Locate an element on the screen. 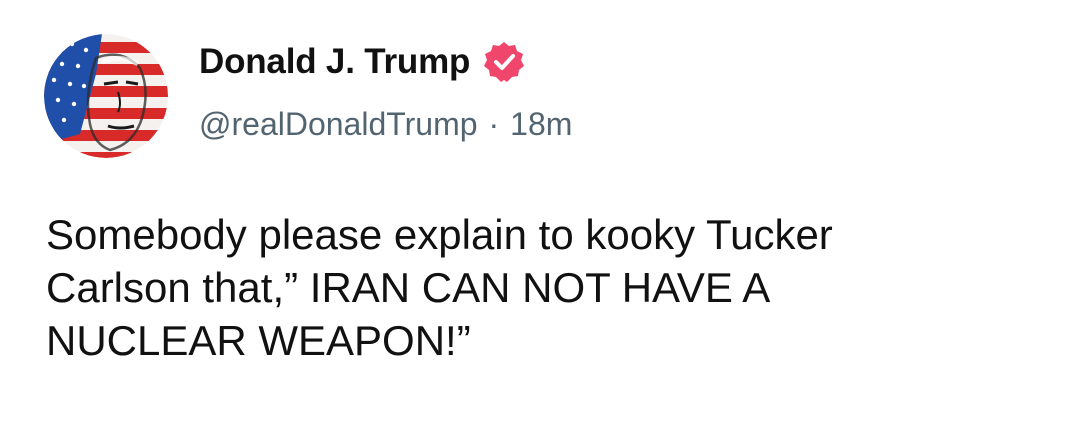 The height and width of the screenshot is (433, 1080). author-row: Donald J. Trump is located at coordinates (362, 62).